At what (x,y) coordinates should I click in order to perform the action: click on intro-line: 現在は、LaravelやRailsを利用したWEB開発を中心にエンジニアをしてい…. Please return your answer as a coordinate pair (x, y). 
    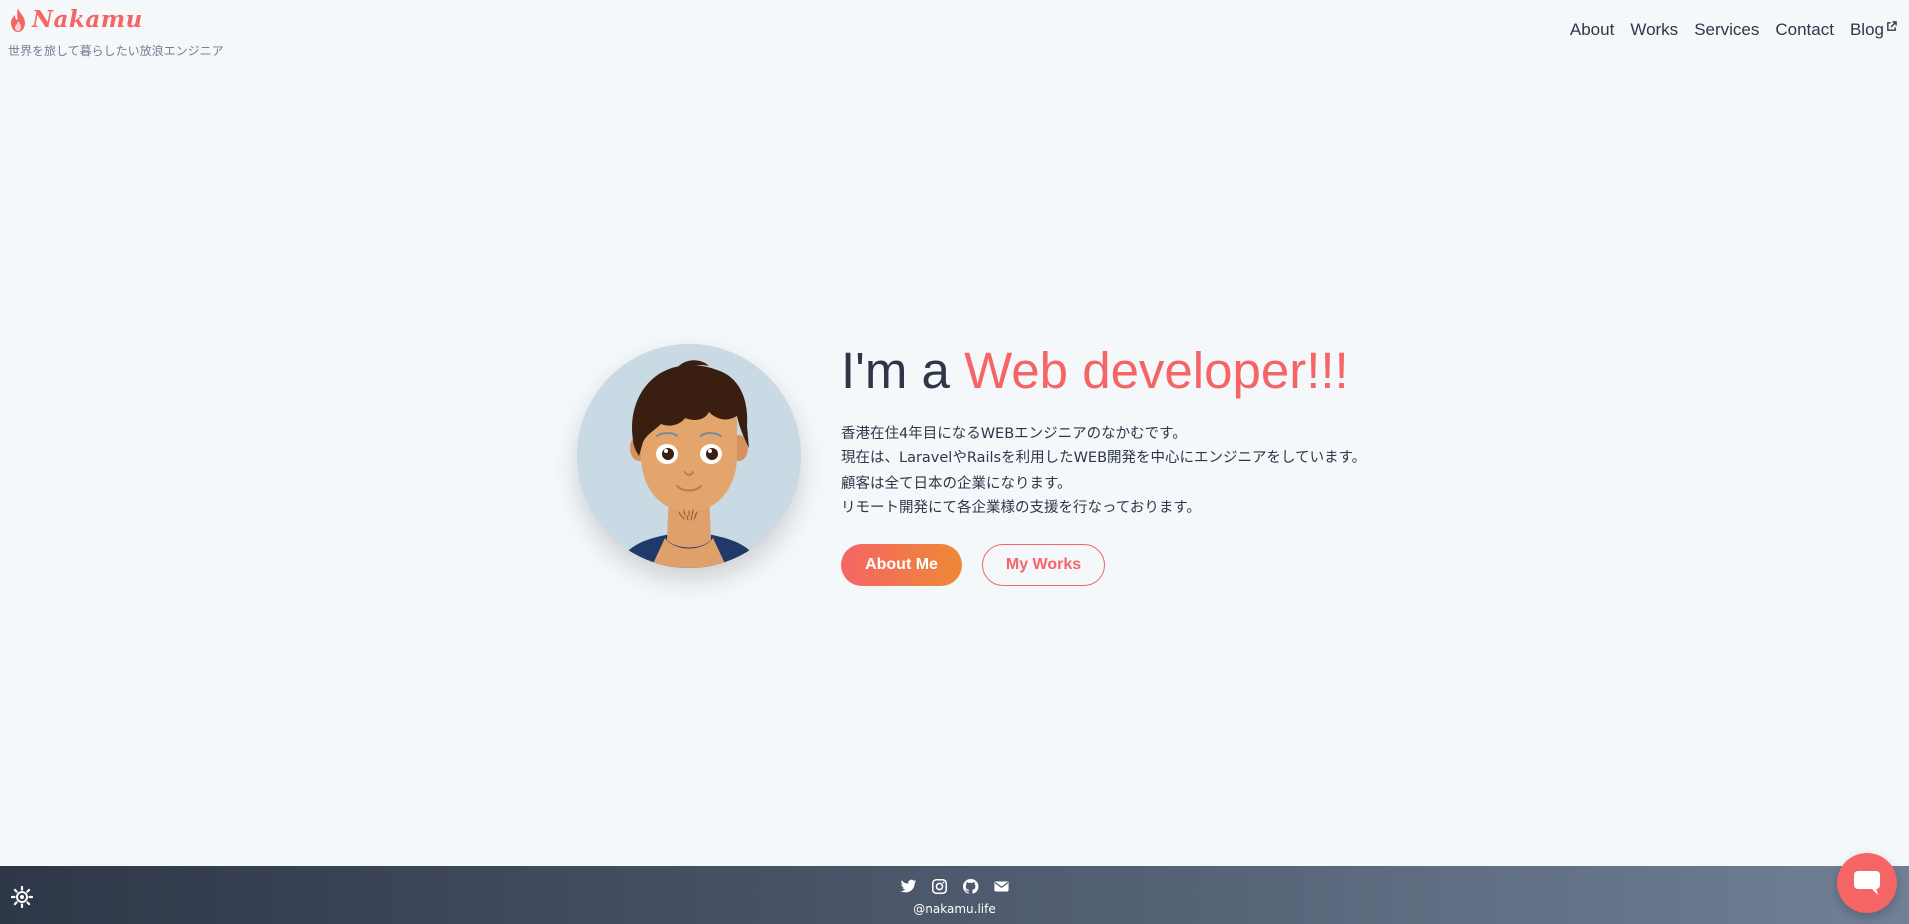
    Looking at the image, I should click on (1104, 458).